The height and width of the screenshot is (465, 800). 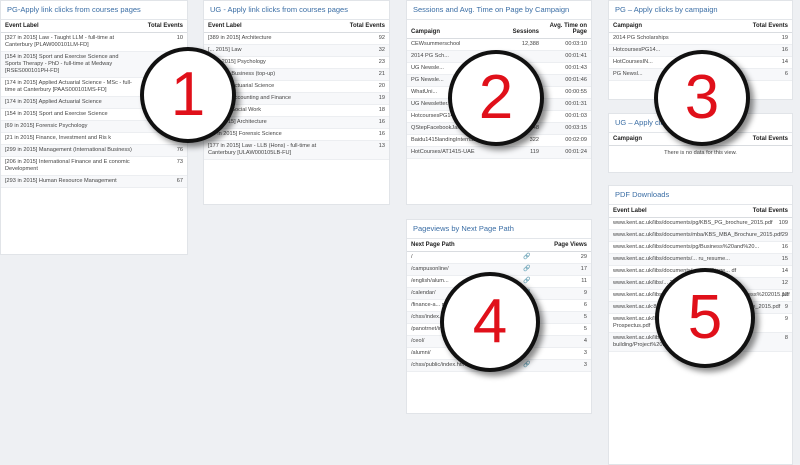 What do you see at coordinates (567, 68) in the screenshot?
I see `cell-value: 00:01:43` at bounding box center [567, 68].